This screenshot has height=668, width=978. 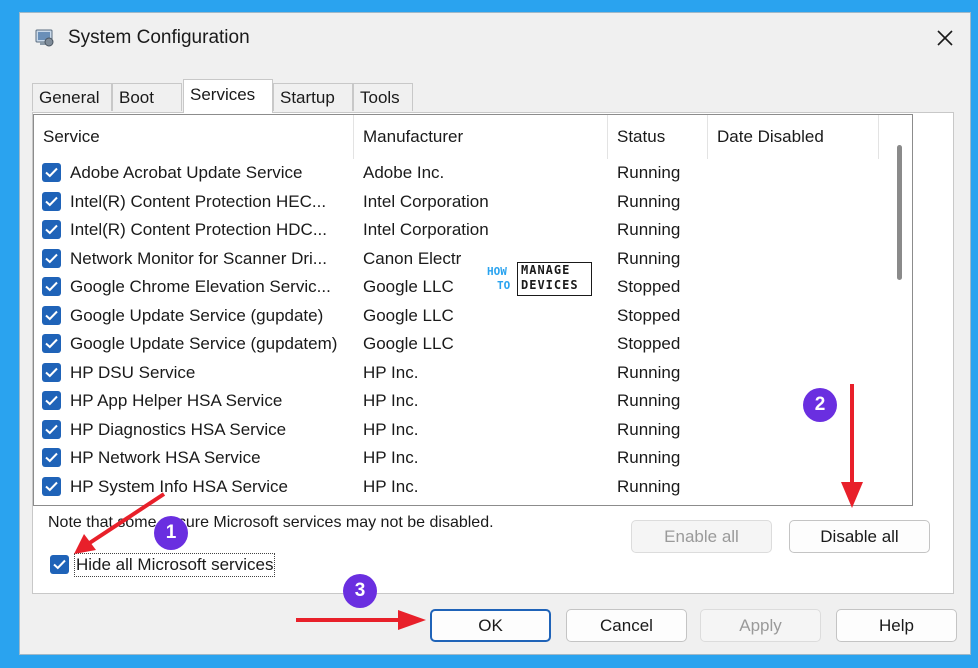 What do you see at coordinates (481, 137) in the screenshot?
I see `column-header-manufacturer: Manufacturer` at bounding box center [481, 137].